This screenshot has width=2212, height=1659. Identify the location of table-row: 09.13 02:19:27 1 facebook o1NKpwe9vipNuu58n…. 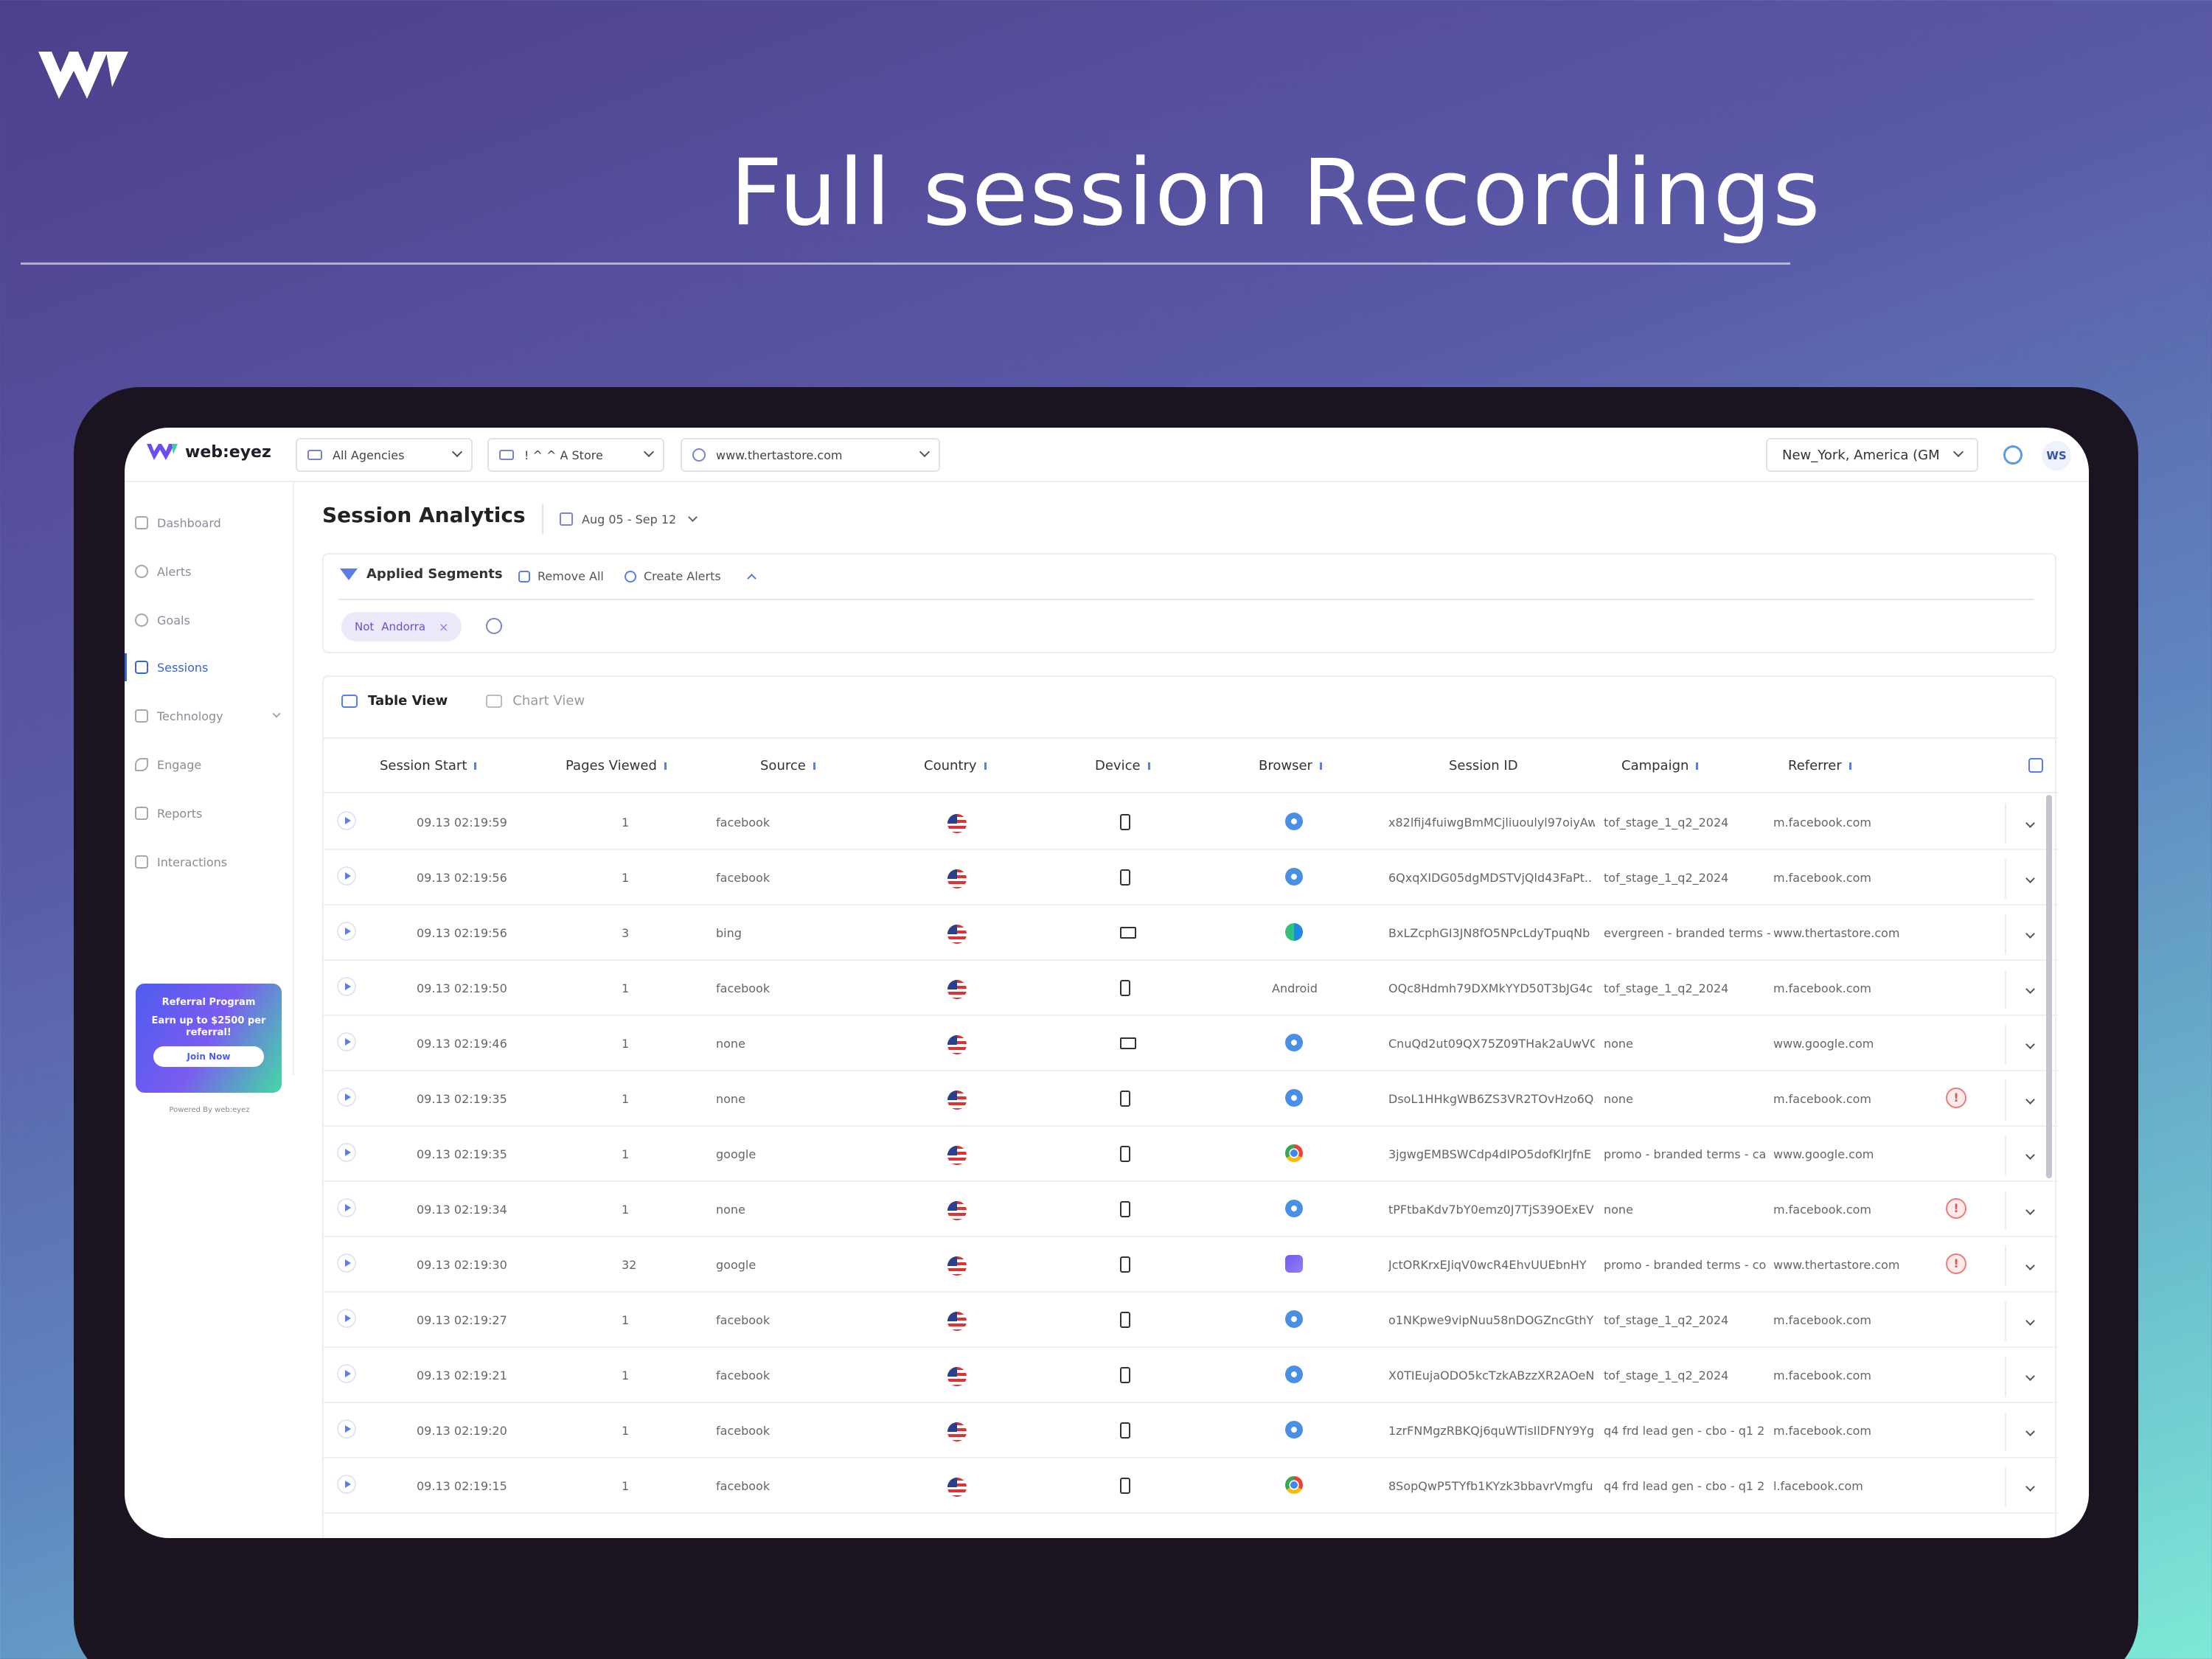
(1191, 1320).